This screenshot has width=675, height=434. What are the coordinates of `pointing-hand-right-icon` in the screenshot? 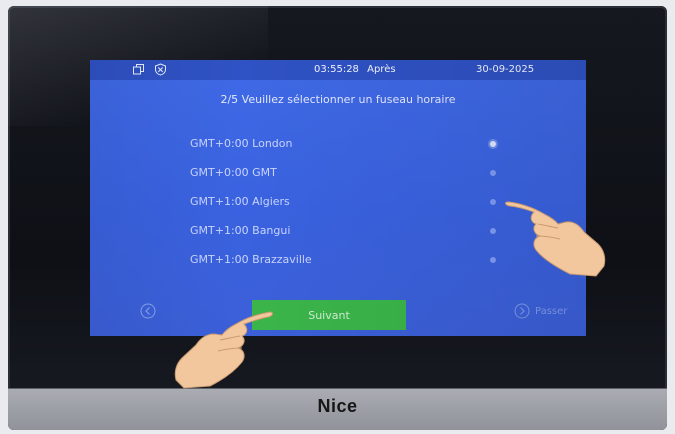 It's located at (555, 239).